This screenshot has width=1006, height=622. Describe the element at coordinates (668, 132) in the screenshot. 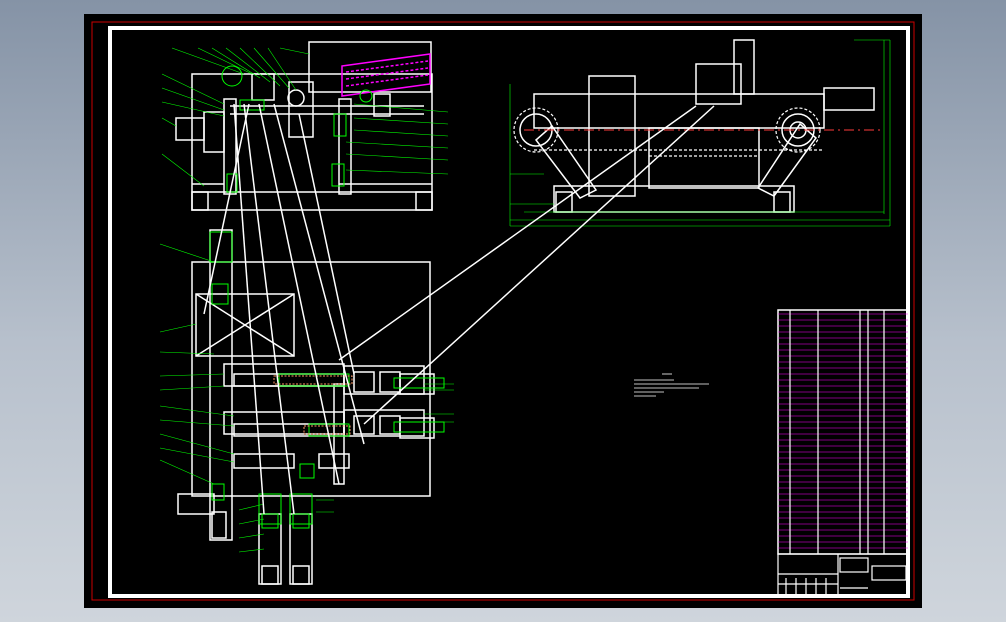

I see `front-view-track-chain` at that location.